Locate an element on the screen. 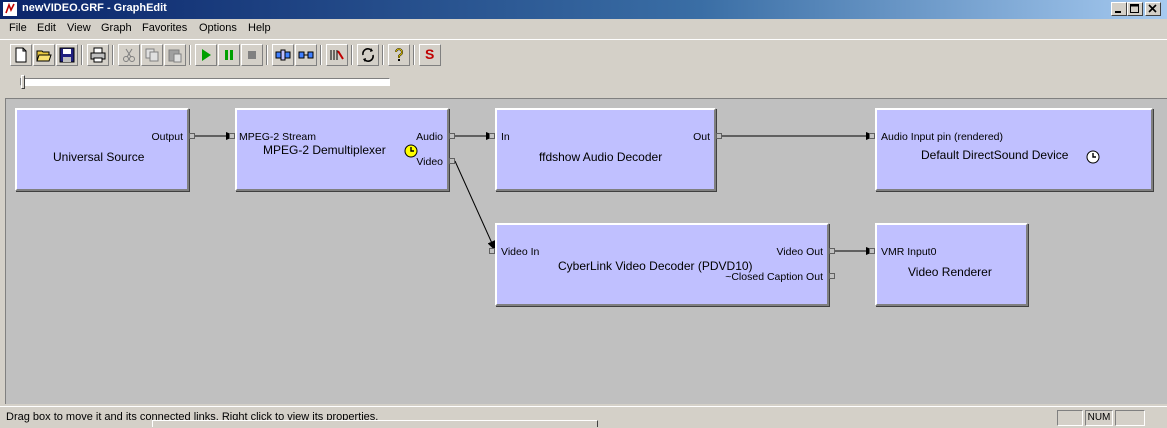 This screenshot has width=1167, height=428. print-button is located at coordinates (98, 55).